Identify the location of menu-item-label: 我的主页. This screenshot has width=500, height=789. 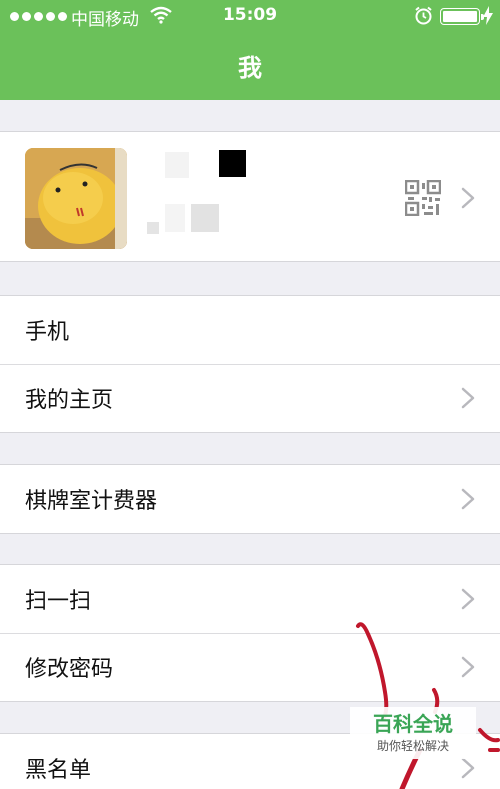
(69, 400).